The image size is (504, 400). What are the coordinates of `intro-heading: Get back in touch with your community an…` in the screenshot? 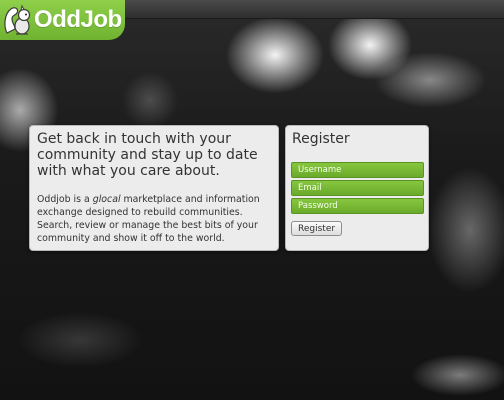 It's located at (147, 155).